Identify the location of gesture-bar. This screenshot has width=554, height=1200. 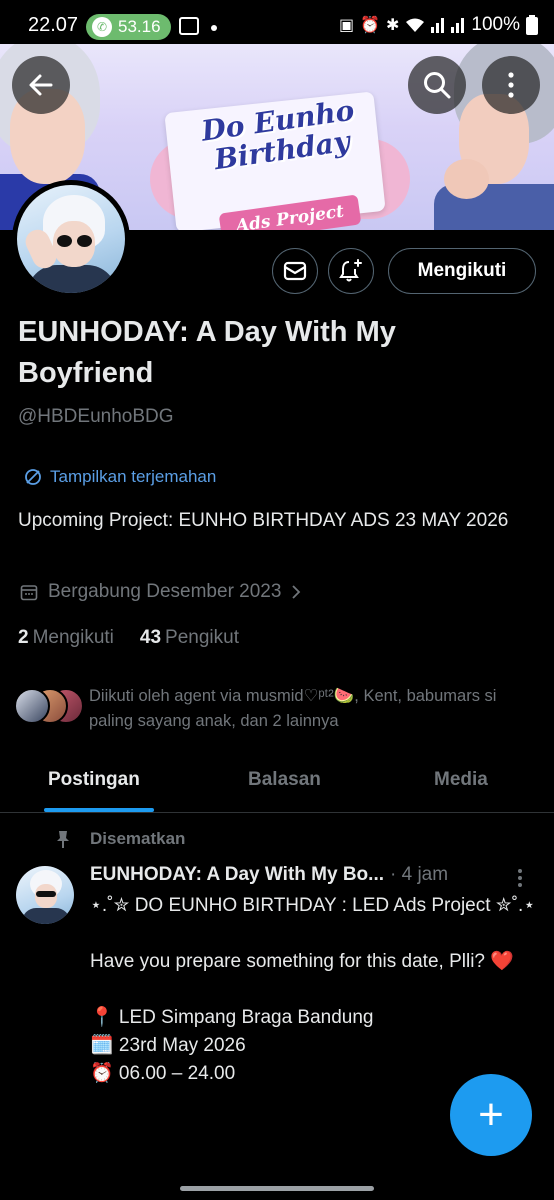
(277, 1188).